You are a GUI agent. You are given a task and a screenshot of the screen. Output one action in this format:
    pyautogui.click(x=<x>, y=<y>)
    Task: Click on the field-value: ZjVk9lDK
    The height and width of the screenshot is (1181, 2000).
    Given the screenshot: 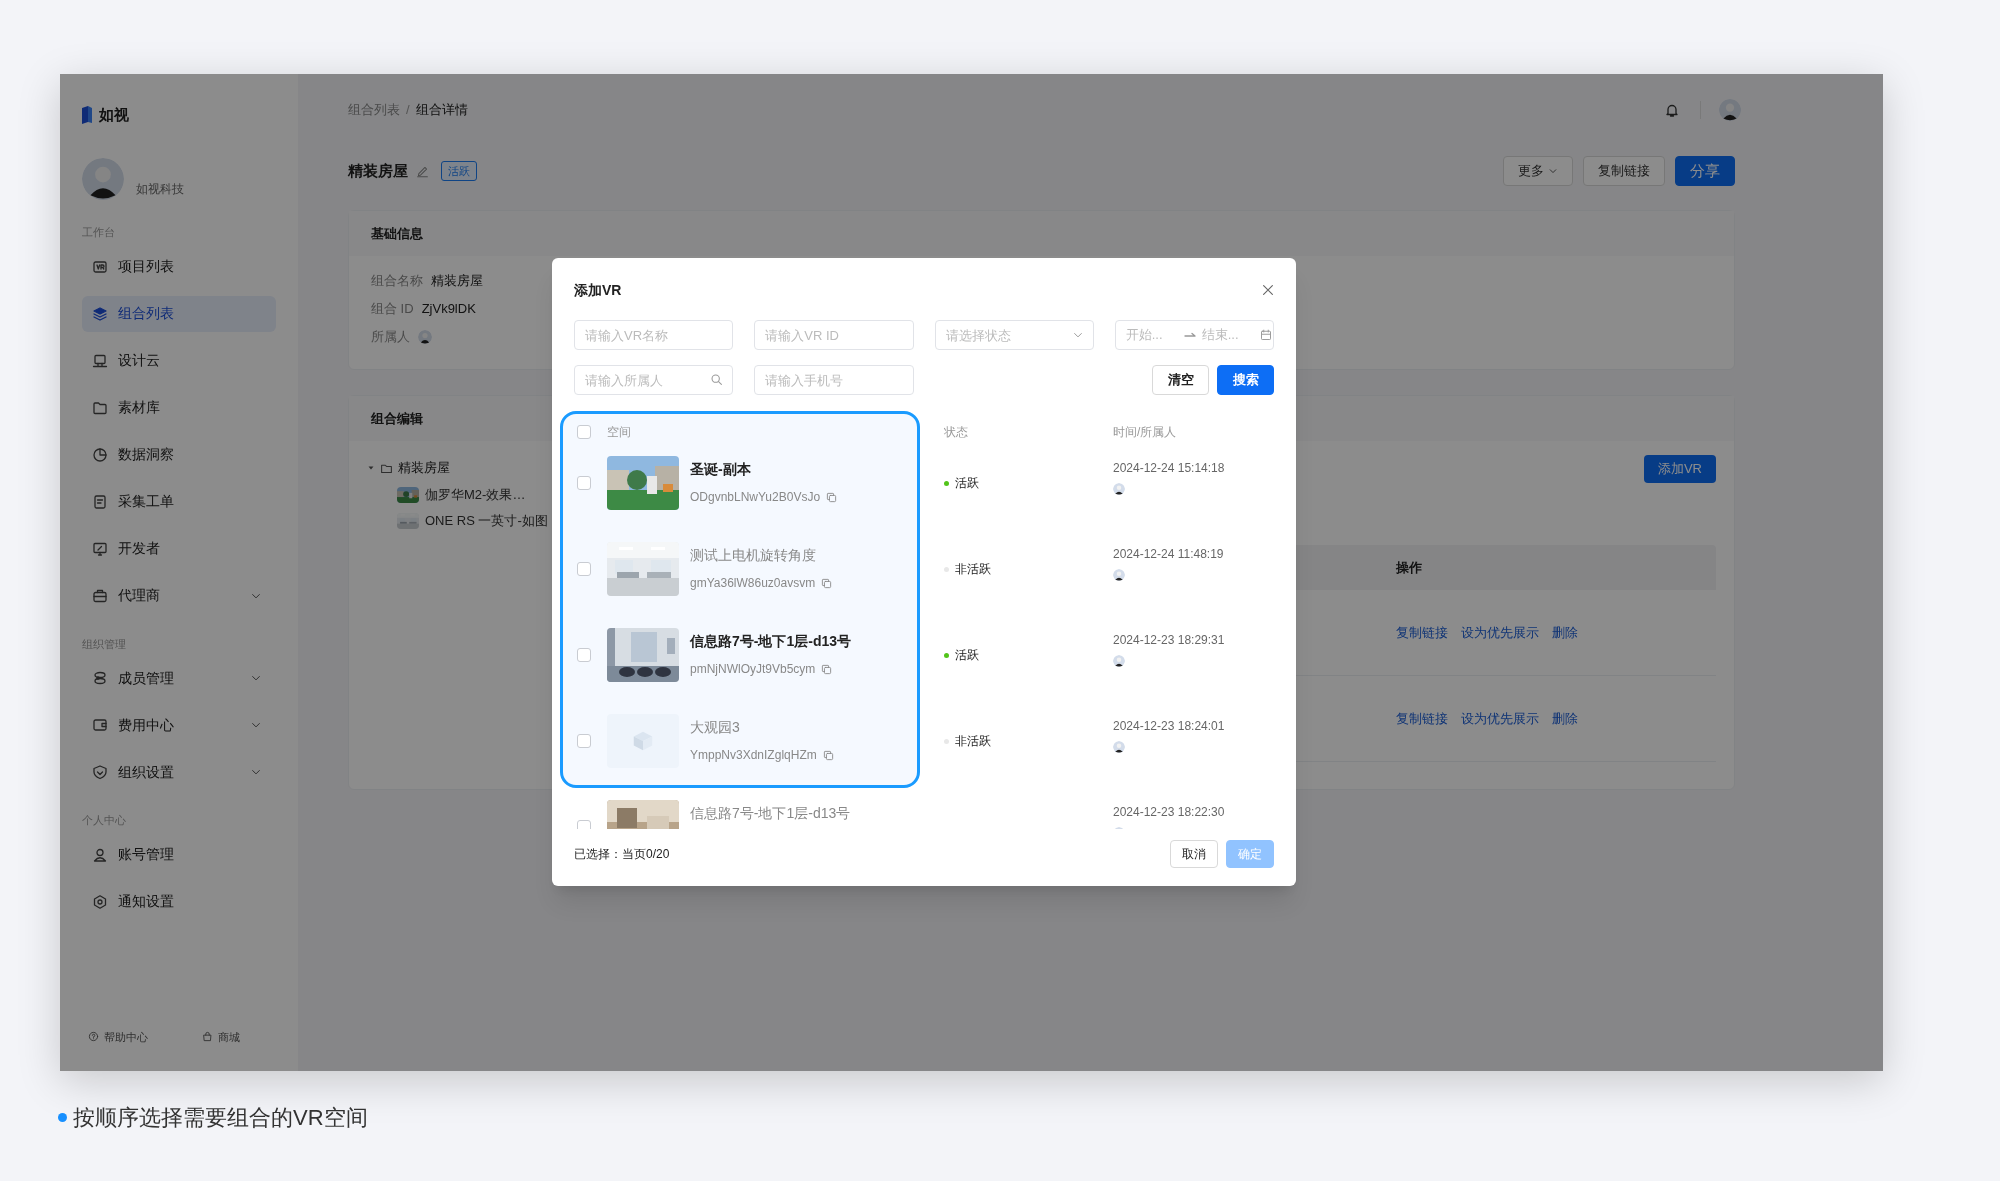 What is the action you would take?
    pyautogui.click(x=448, y=309)
    